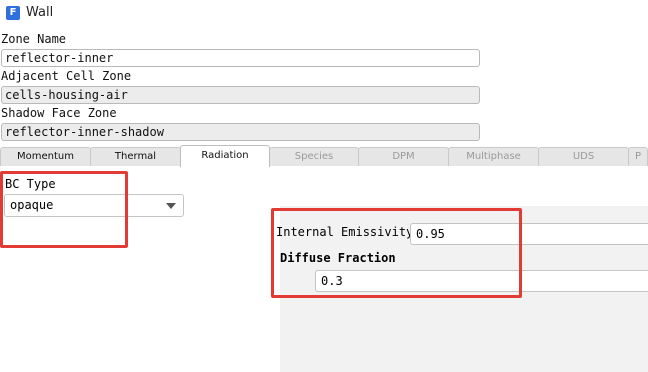 The height and width of the screenshot is (372, 648). I want to click on zone-name-label: Zone Name, so click(34, 39).